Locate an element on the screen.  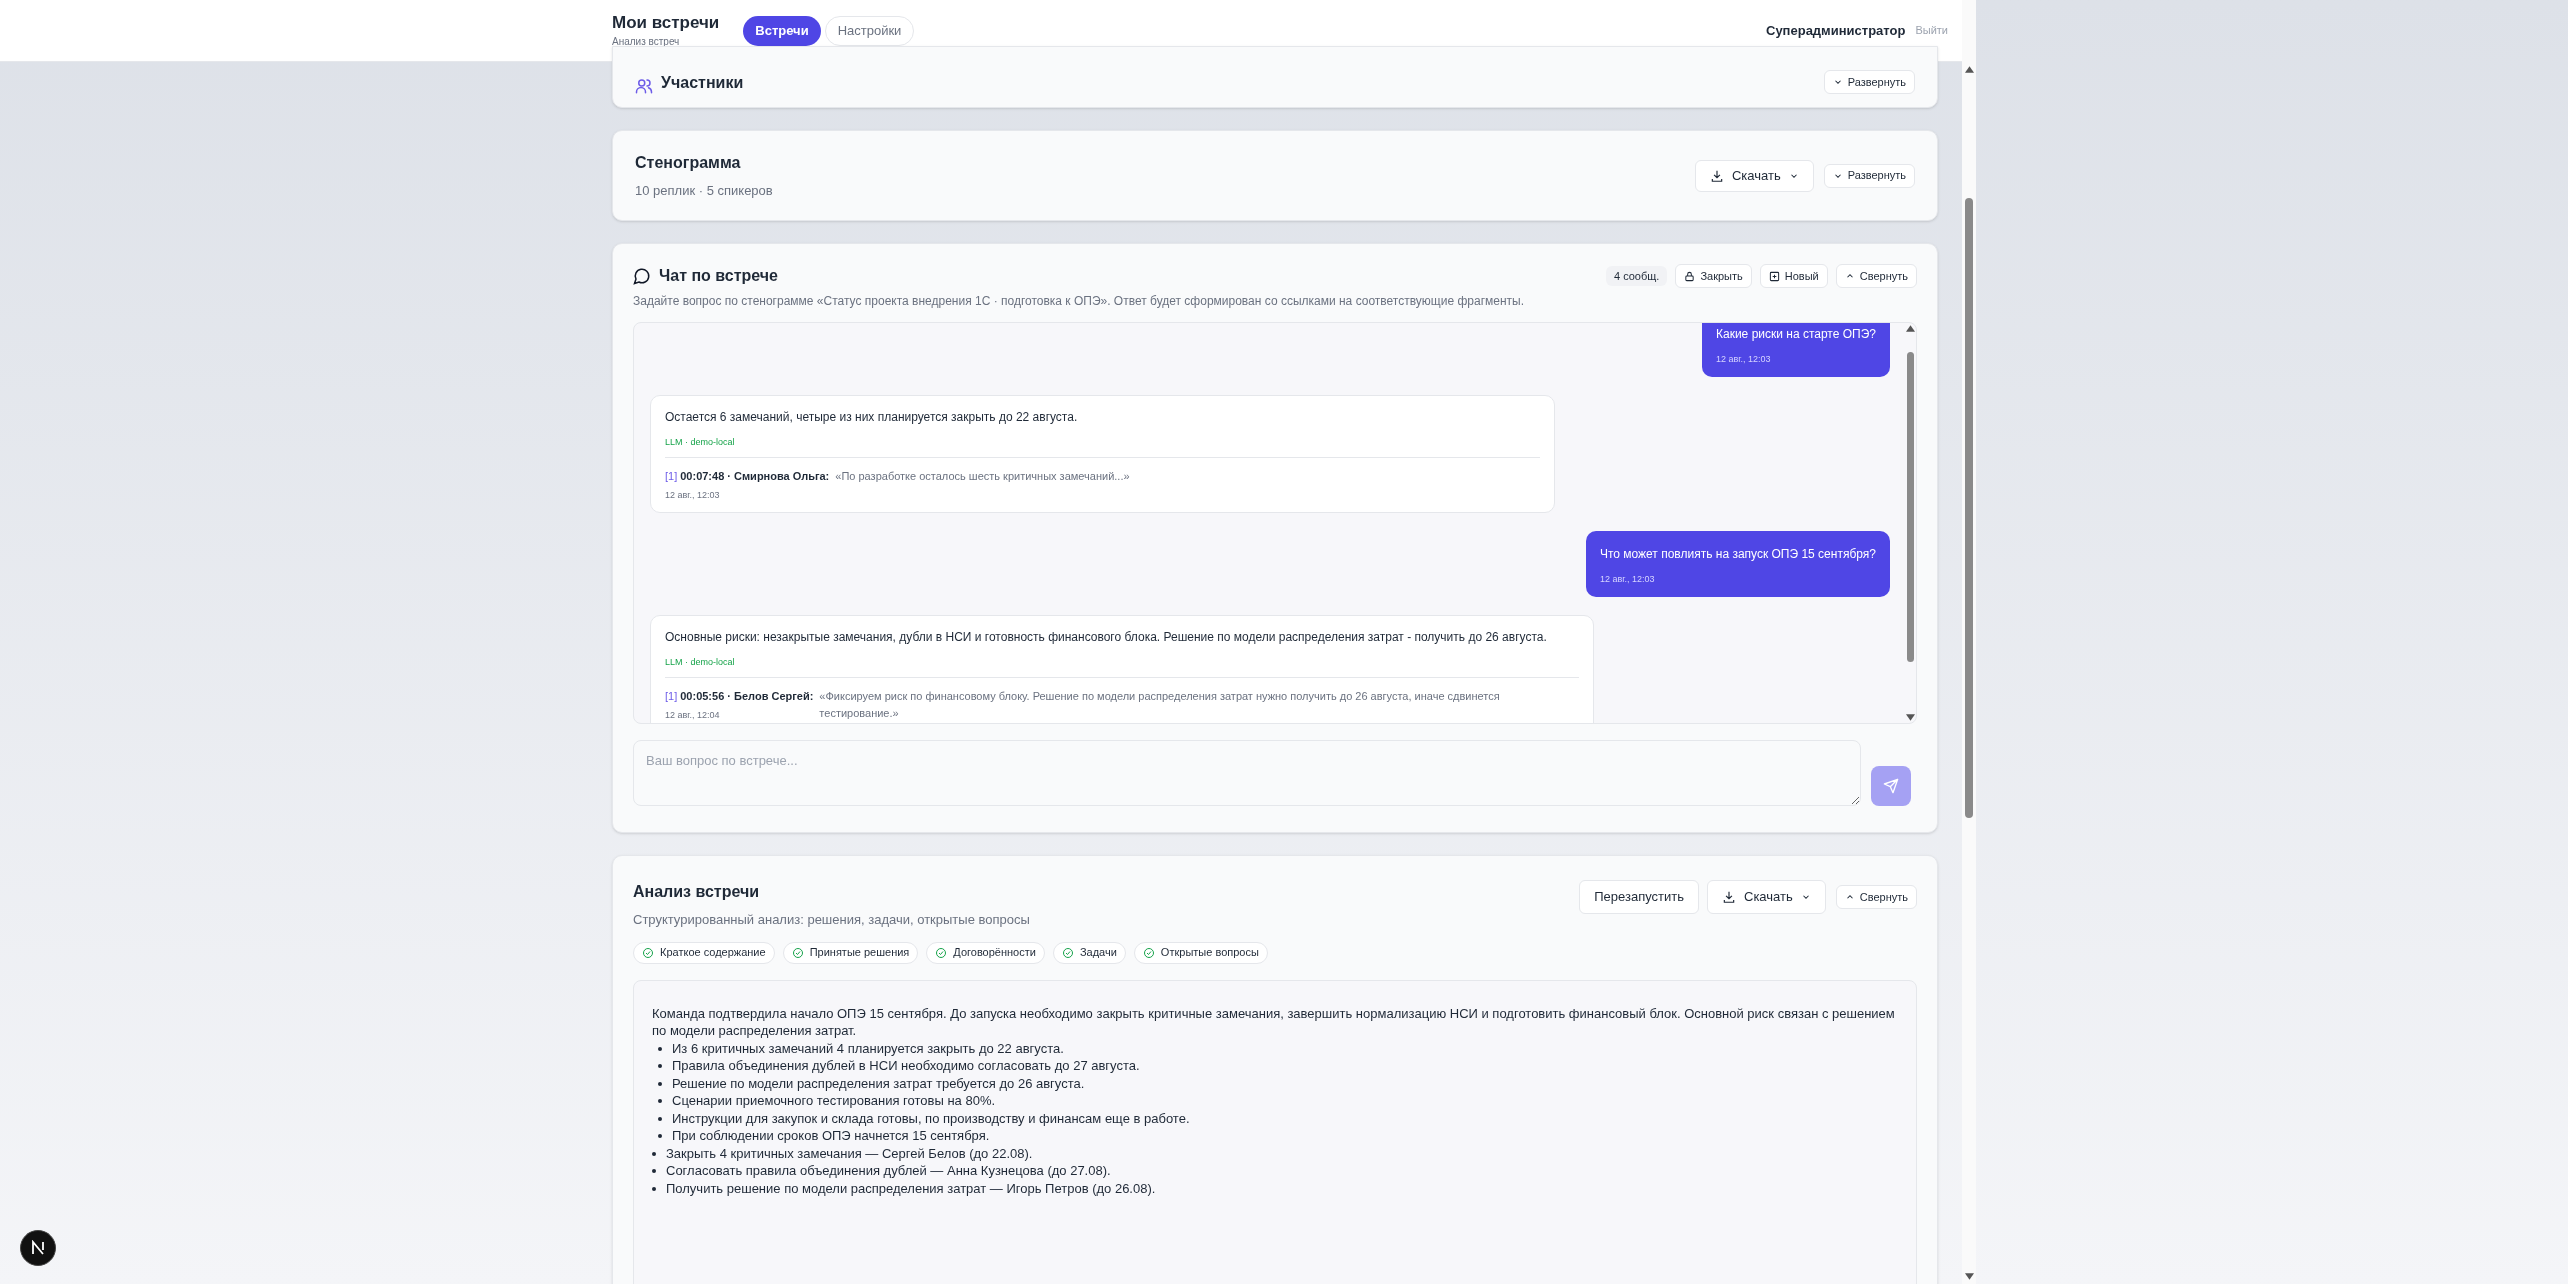
list-item-text: При соблюдении сроков ОПЭ начнется 15 сентября. is located at coordinates (831, 1136).